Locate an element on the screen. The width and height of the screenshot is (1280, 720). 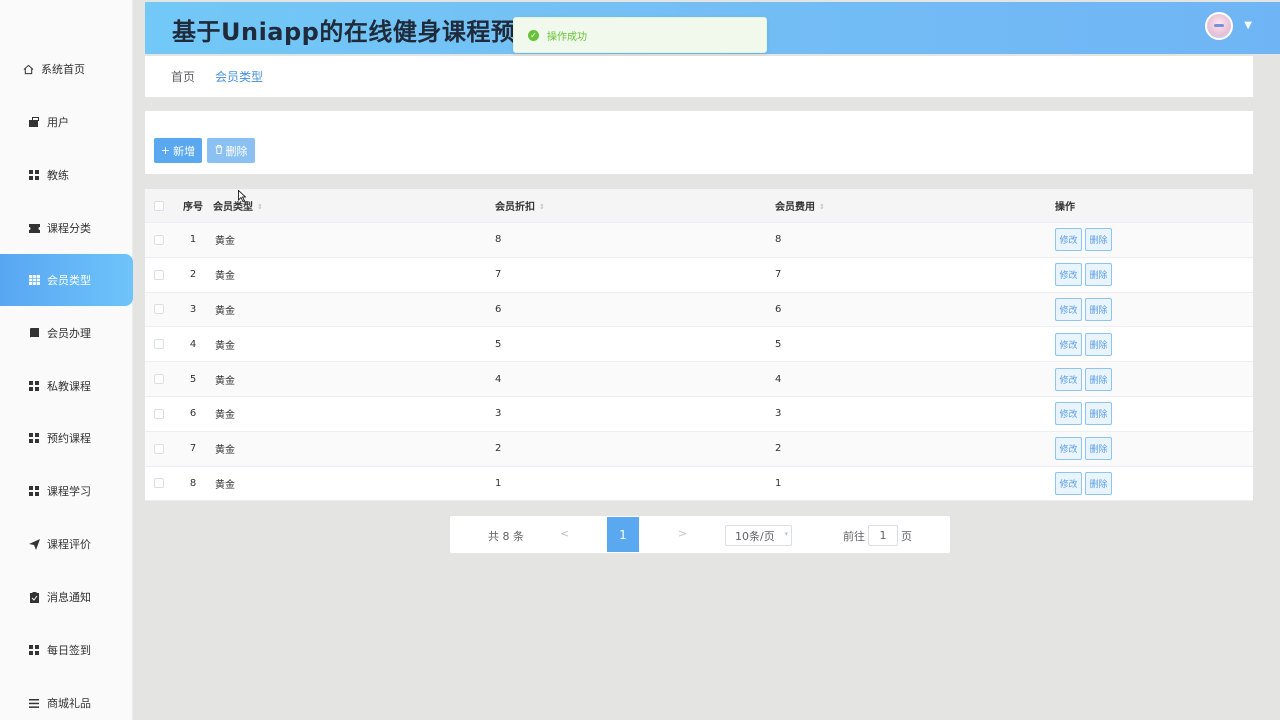
batch-delete-button: 删除 is located at coordinates (231, 150).